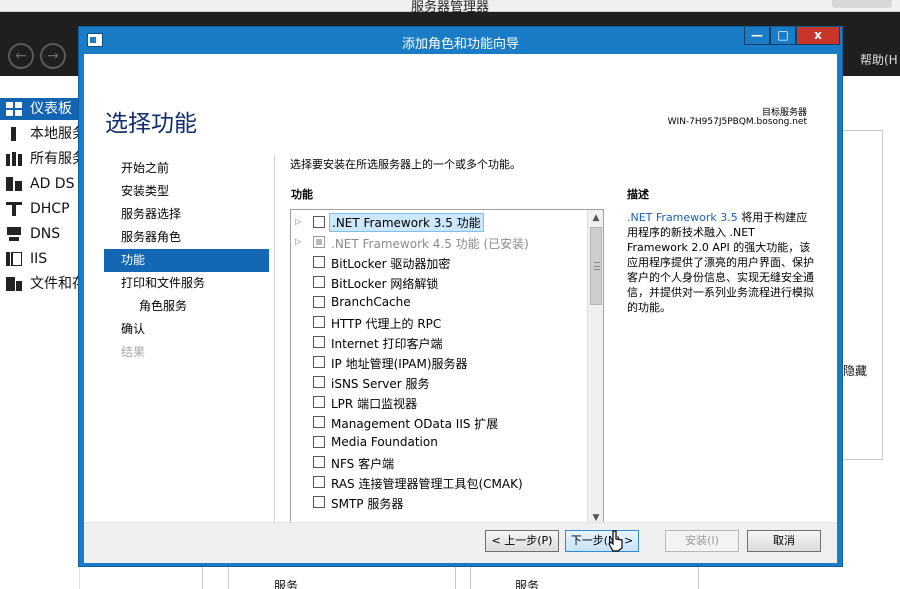 This screenshot has width=900, height=589. Describe the element at coordinates (367, 503) in the screenshot. I see `feature-label: SMTP 服务器` at that location.